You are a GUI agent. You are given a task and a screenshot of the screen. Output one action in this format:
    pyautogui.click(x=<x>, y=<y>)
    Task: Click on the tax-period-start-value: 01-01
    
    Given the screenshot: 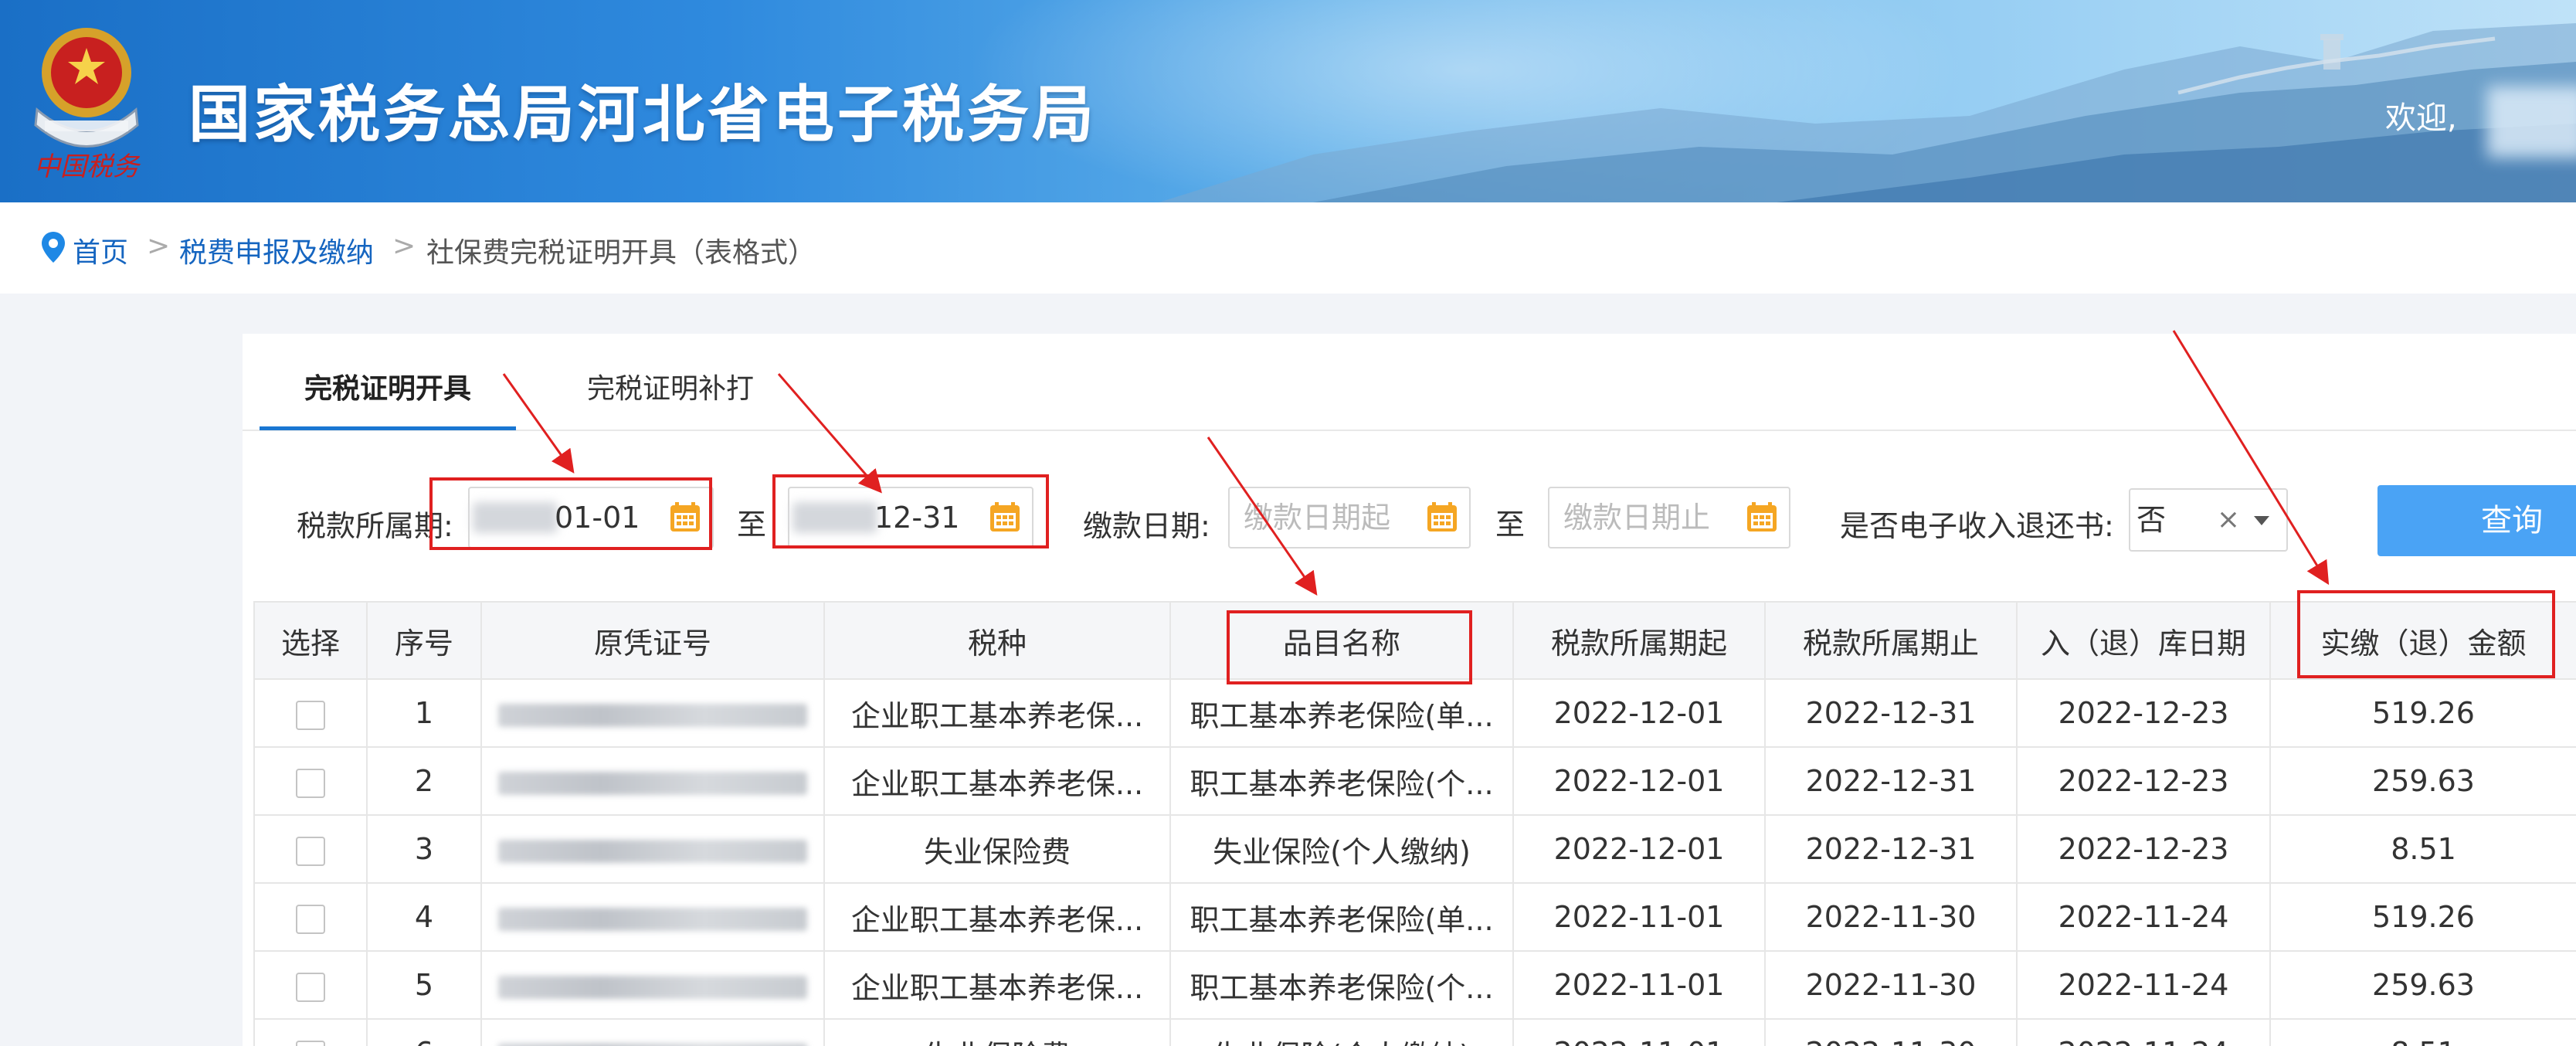 What is the action you would take?
    pyautogui.click(x=597, y=518)
    